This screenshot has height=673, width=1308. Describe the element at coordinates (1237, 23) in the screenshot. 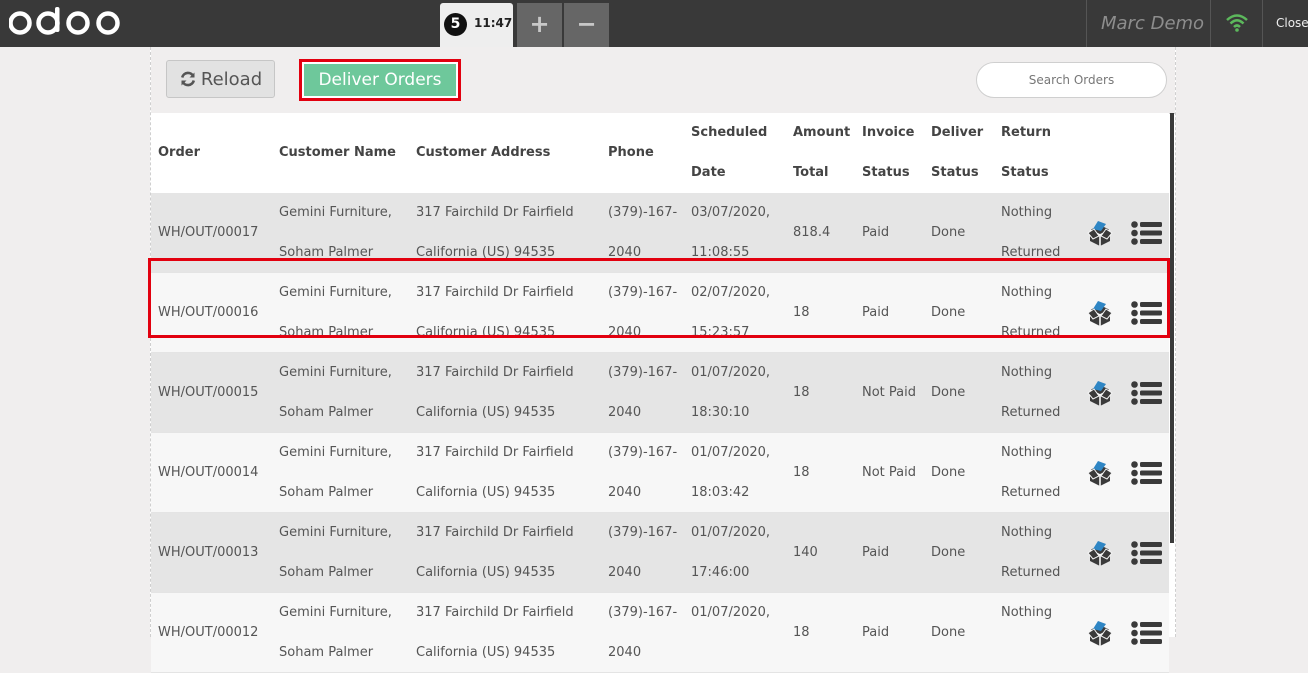

I see `wifi-icon` at that location.